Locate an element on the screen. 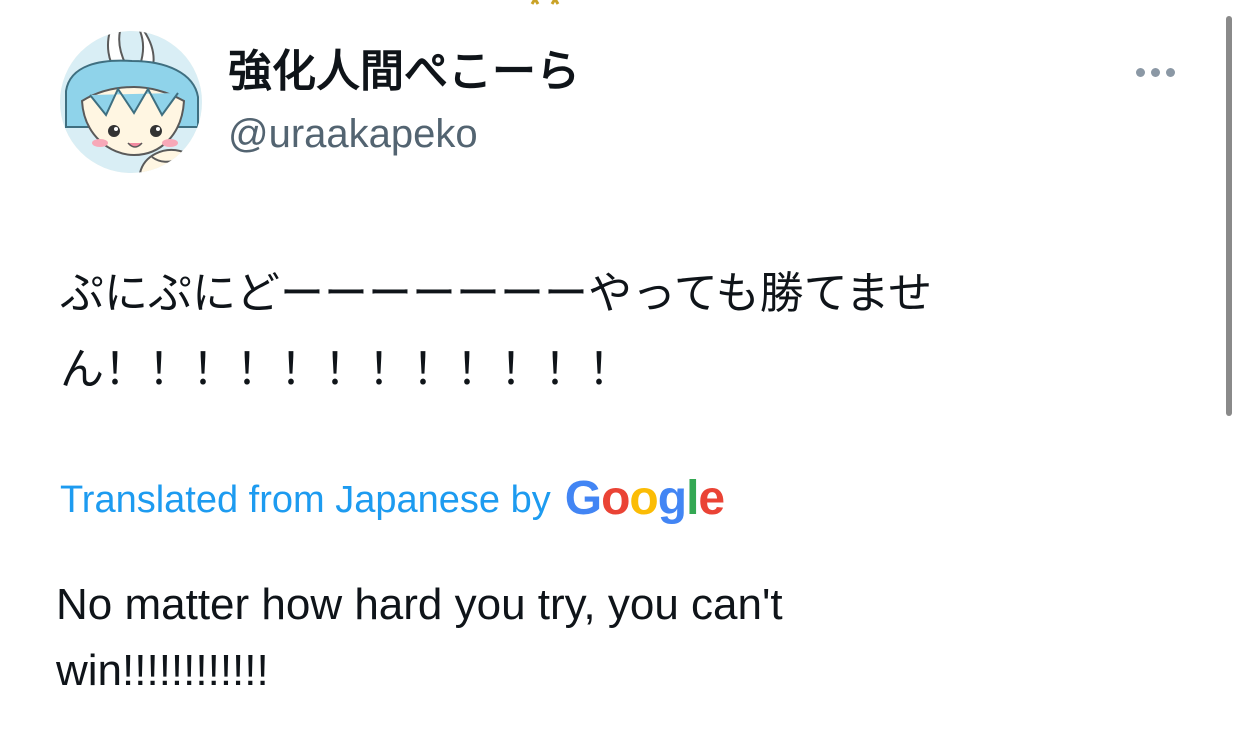 Image resolution: width=1242 pixels, height=732 pixels. google-logo-letter: l is located at coordinates (692, 498).